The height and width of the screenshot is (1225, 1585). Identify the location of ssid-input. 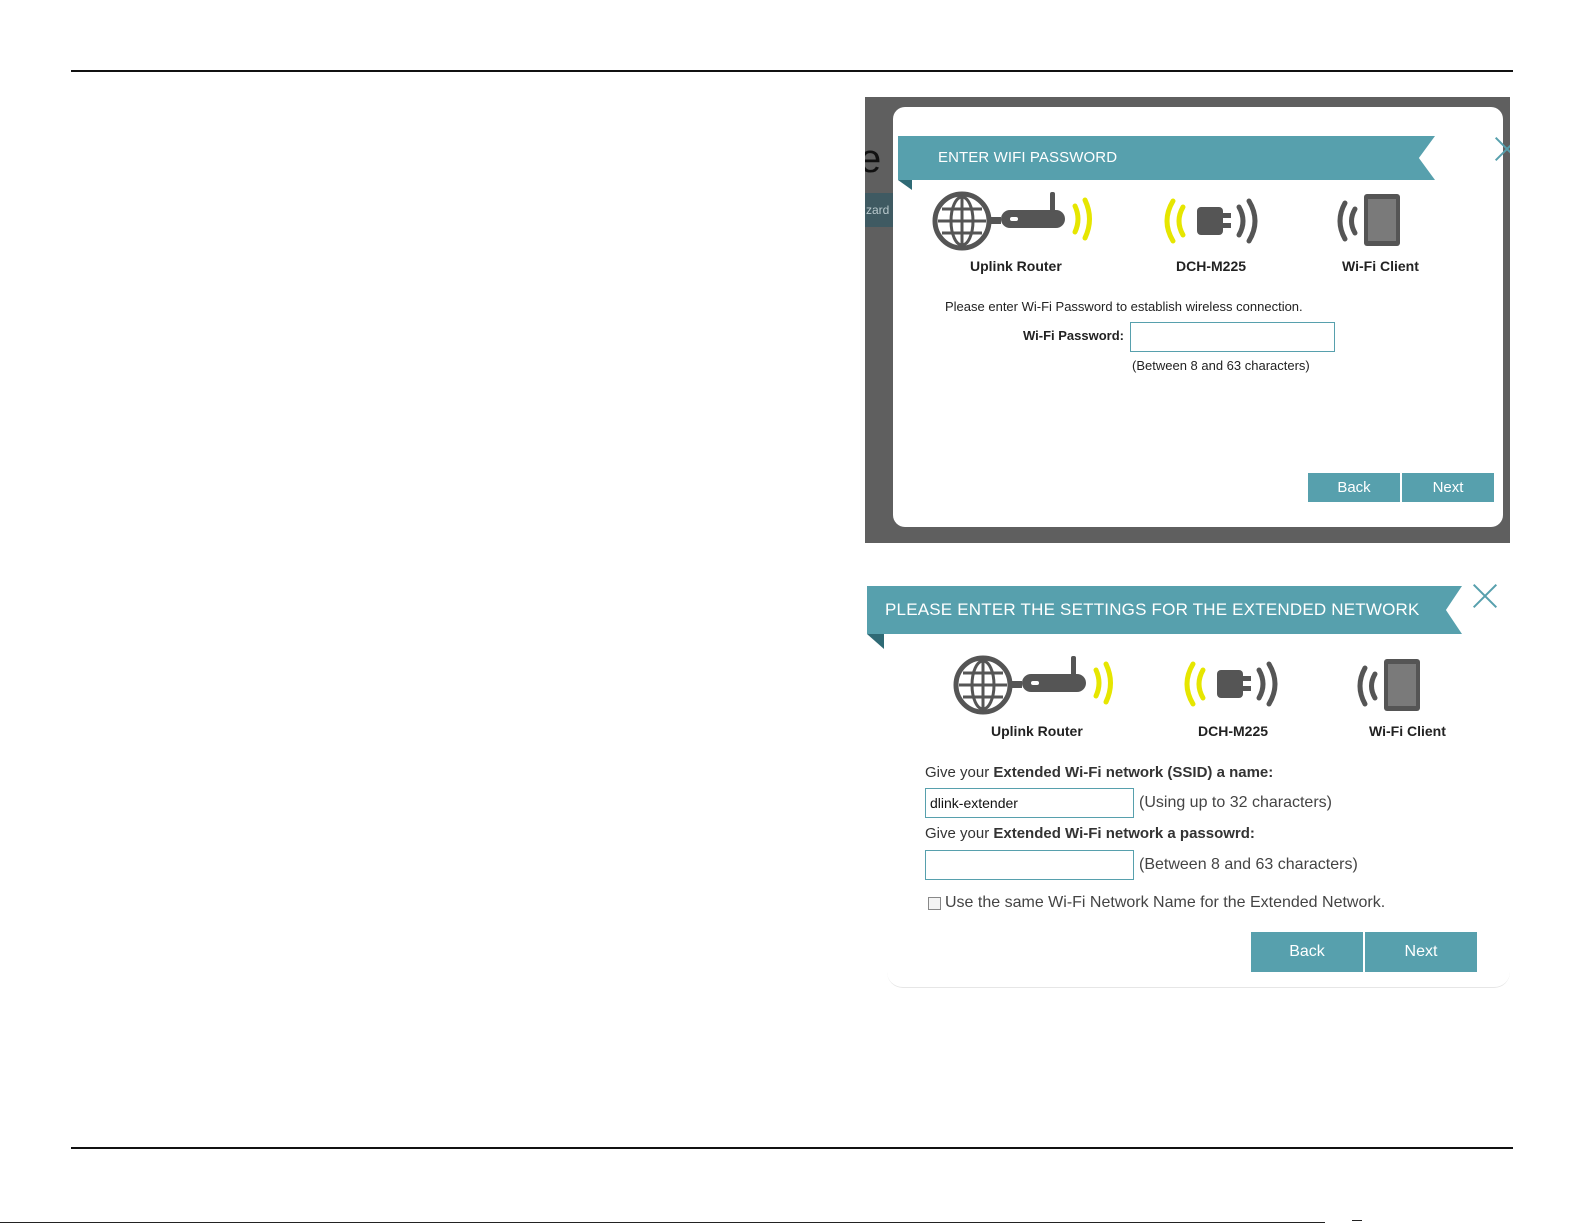
(1029, 803).